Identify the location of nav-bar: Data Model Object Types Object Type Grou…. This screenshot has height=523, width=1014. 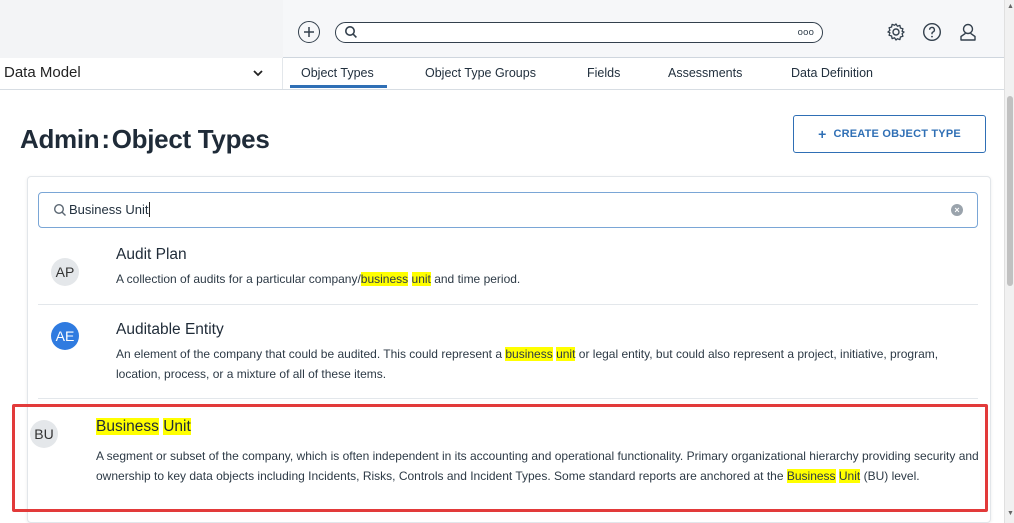
(502, 74).